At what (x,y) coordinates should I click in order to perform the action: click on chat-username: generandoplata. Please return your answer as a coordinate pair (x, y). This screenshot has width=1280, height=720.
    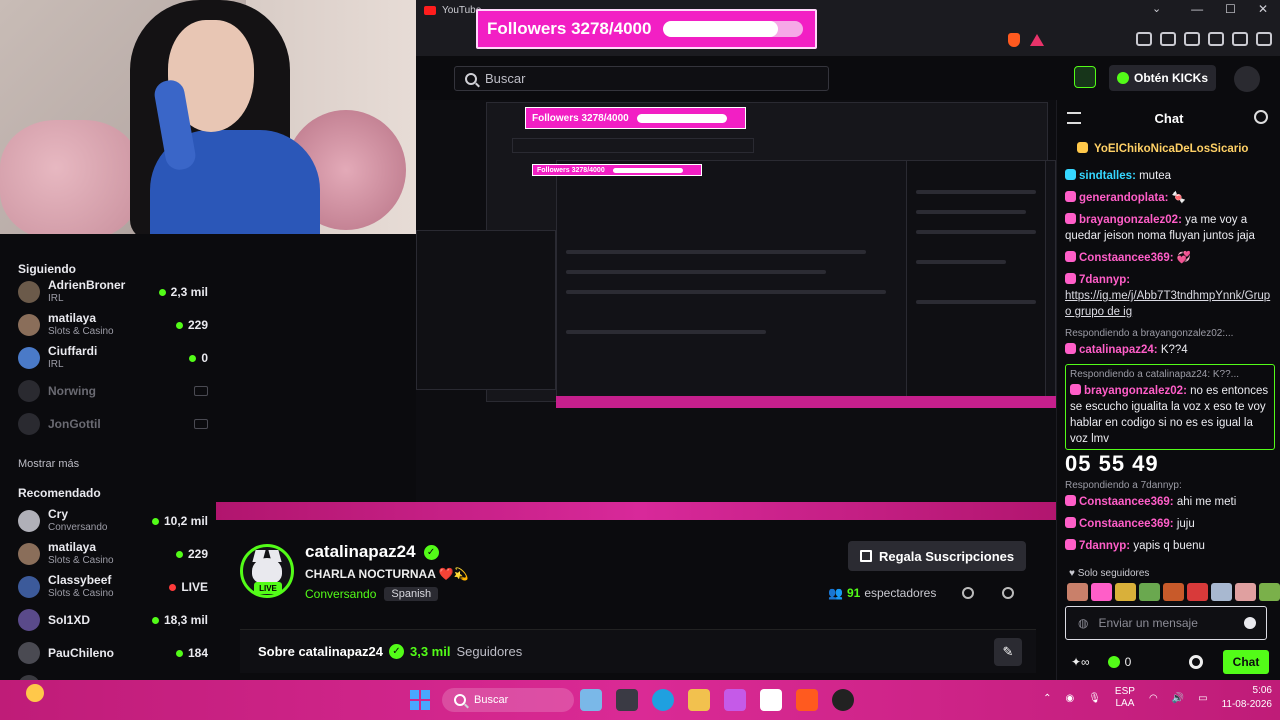
    Looking at the image, I should click on (1122, 198).